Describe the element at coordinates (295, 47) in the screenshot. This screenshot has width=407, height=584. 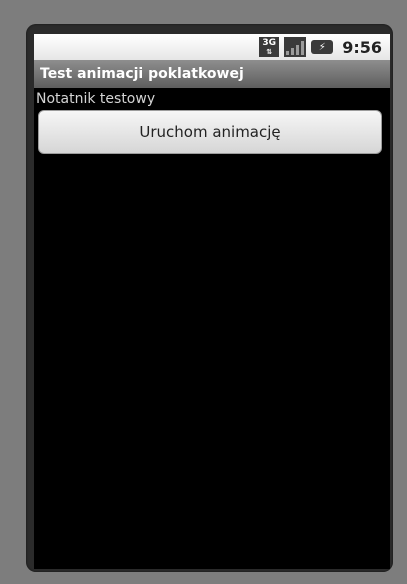
I see `signal-strength-icon` at that location.